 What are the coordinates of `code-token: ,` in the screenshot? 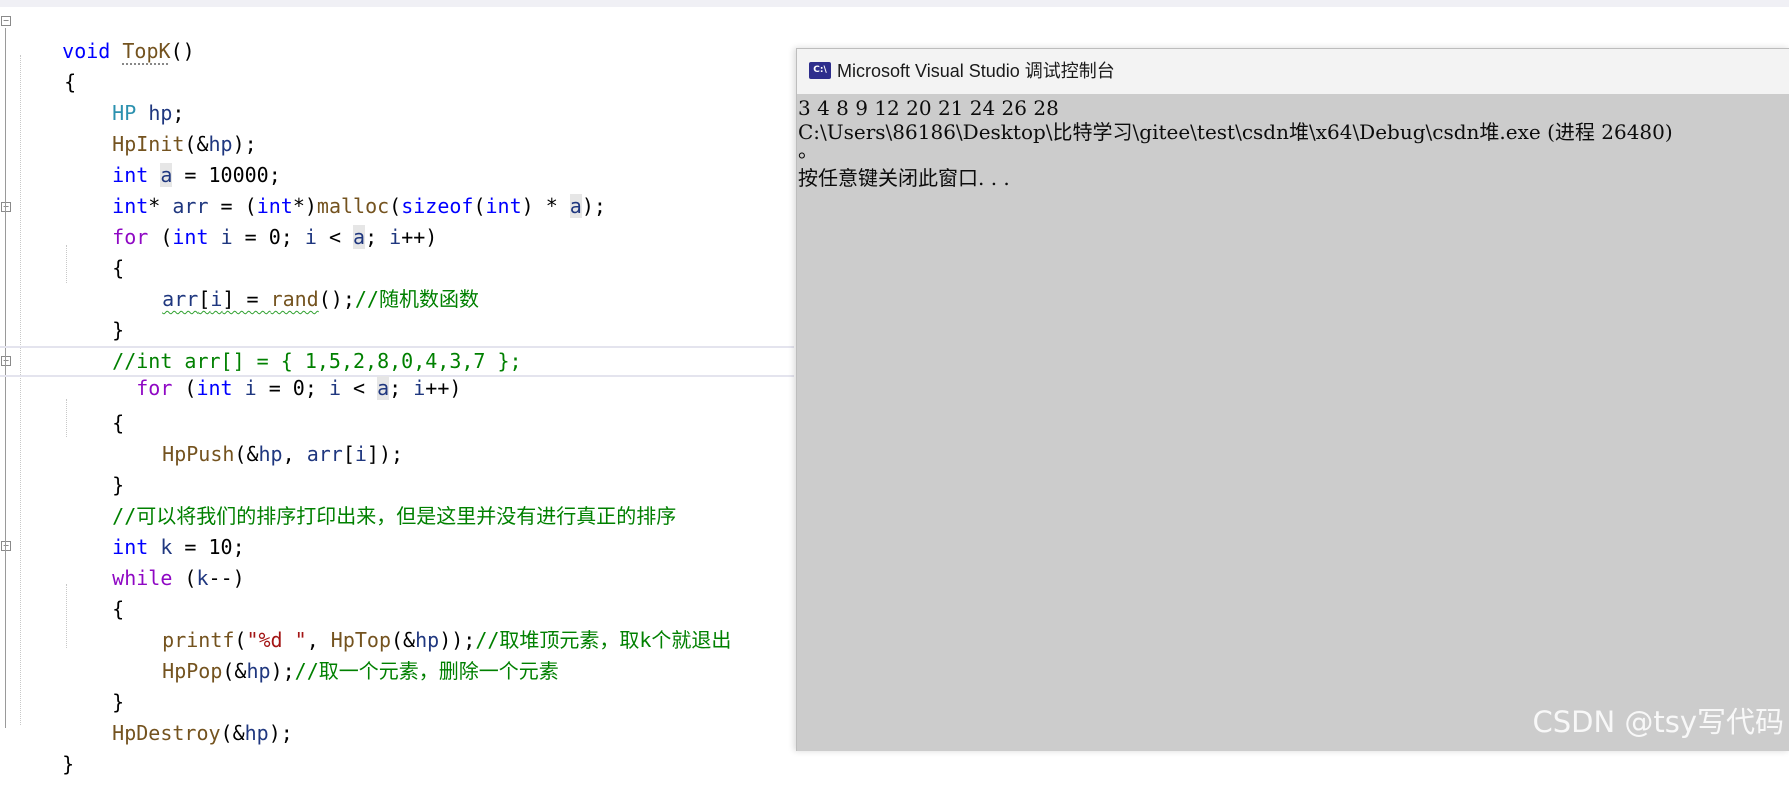 It's located at (294, 454).